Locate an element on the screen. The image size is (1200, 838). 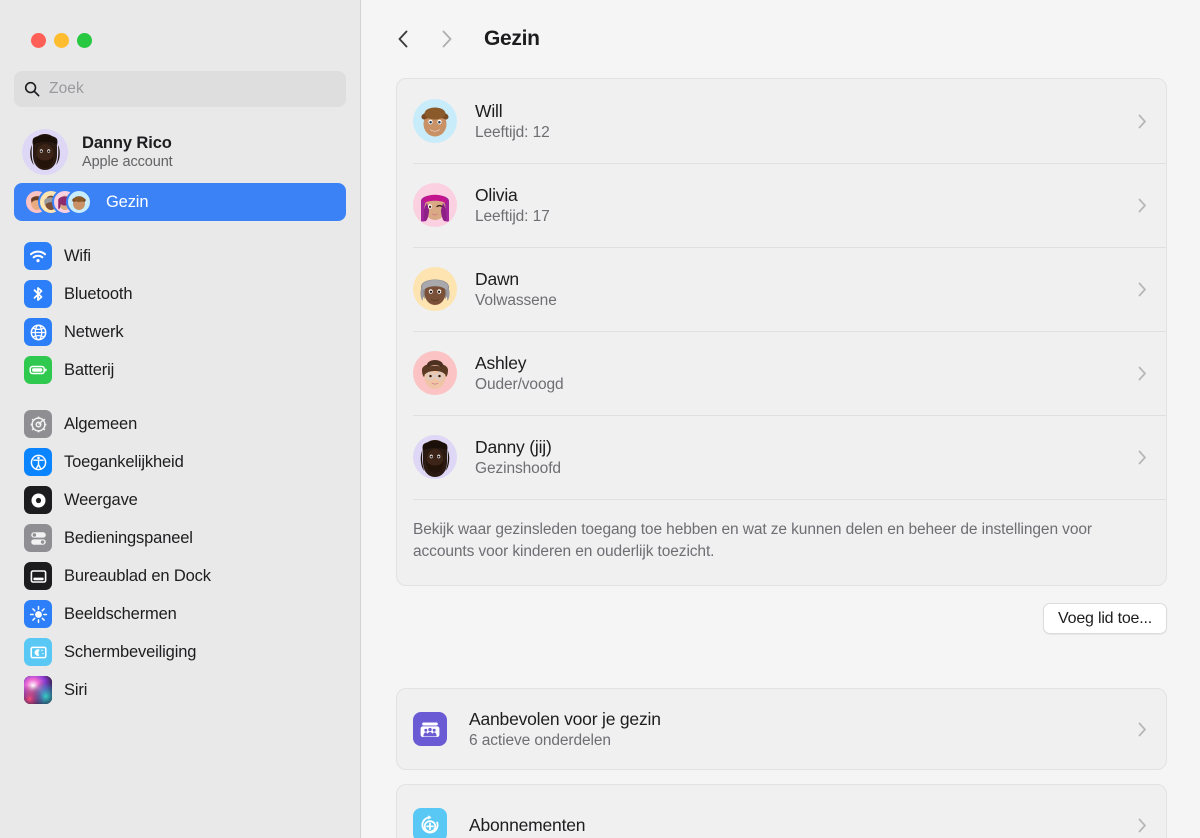
member-role: Volwassene is located at coordinates (516, 300).